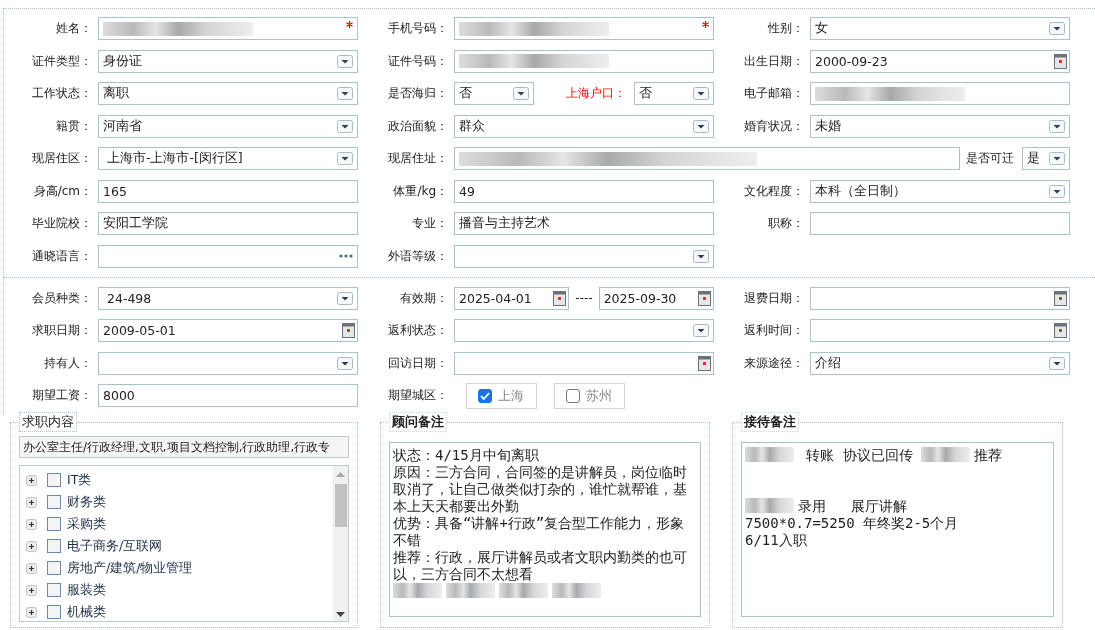 The image size is (1095, 630). What do you see at coordinates (584, 223) in the screenshot?
I see `text-field: 播音与主持艺术` at bounding box center [584, 223].